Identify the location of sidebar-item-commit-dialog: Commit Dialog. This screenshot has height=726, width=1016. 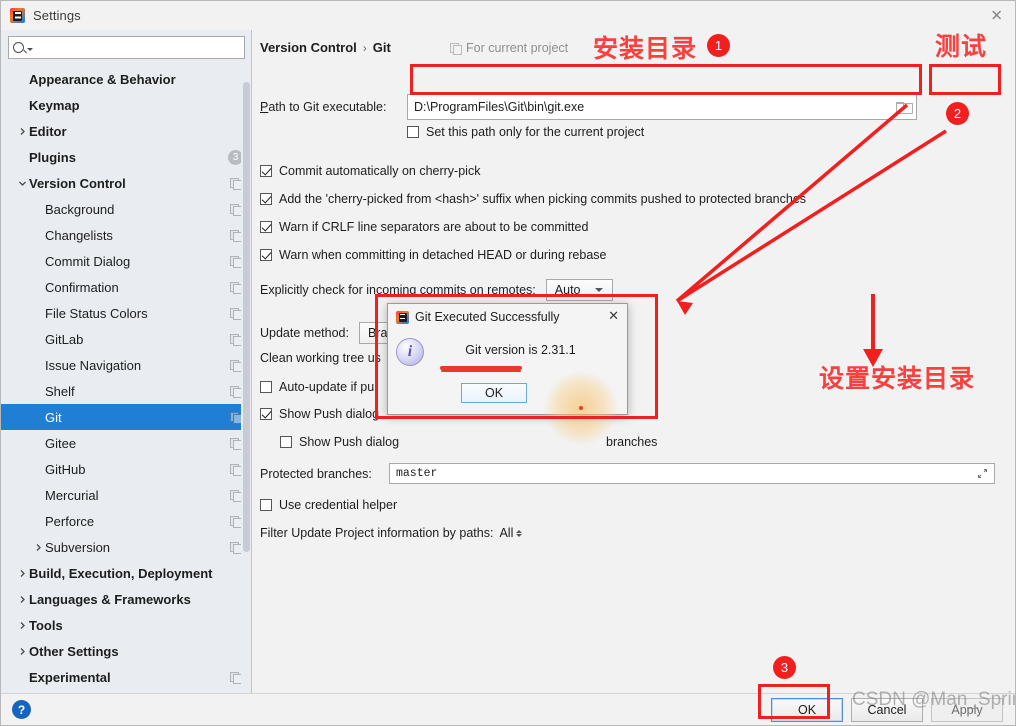
(126, 261).